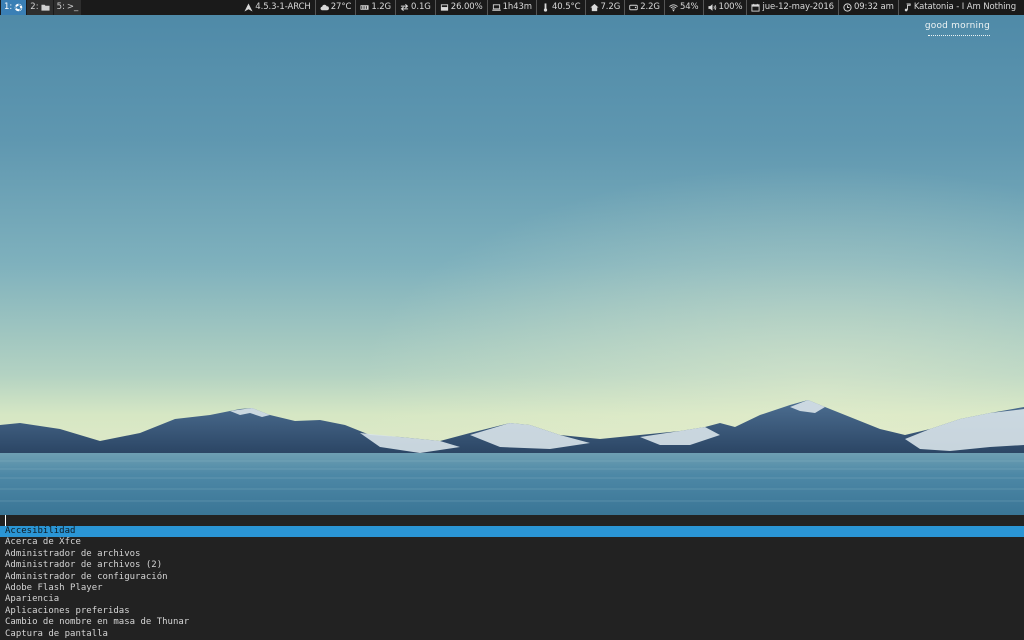 The width and height of the screenshot is (1024, 640). I want to click on music-note-icon, so click(907, 7).